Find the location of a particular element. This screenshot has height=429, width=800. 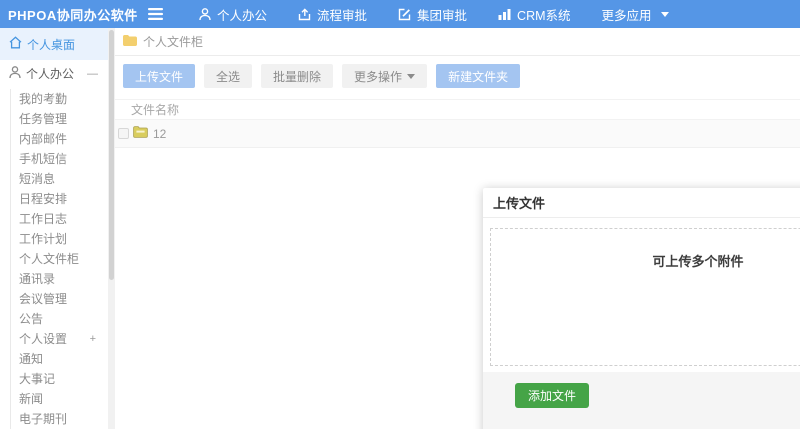

sidebar-item-label: 个人设置 is located at coordinates (43, 339).